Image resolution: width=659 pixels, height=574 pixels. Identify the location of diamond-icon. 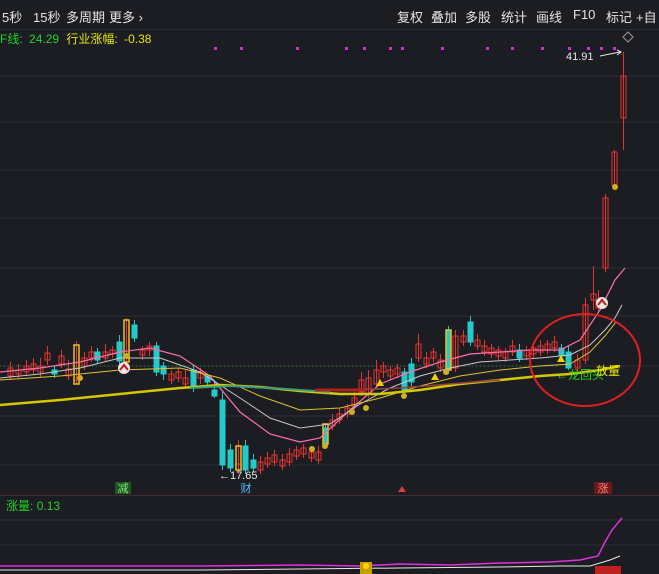
(628, 37).